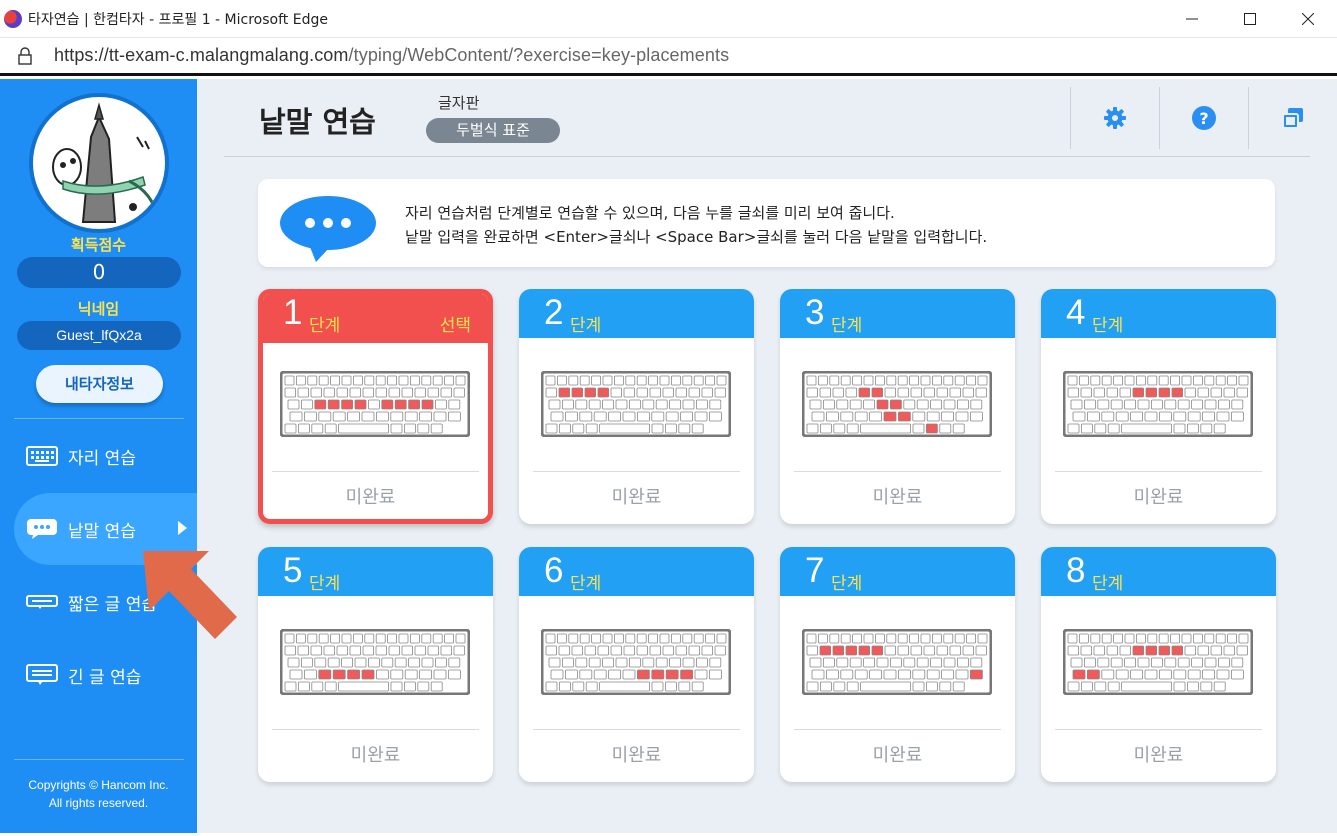  I want to click on stage-card-3: 3 단계미완료, so click(897, 406).